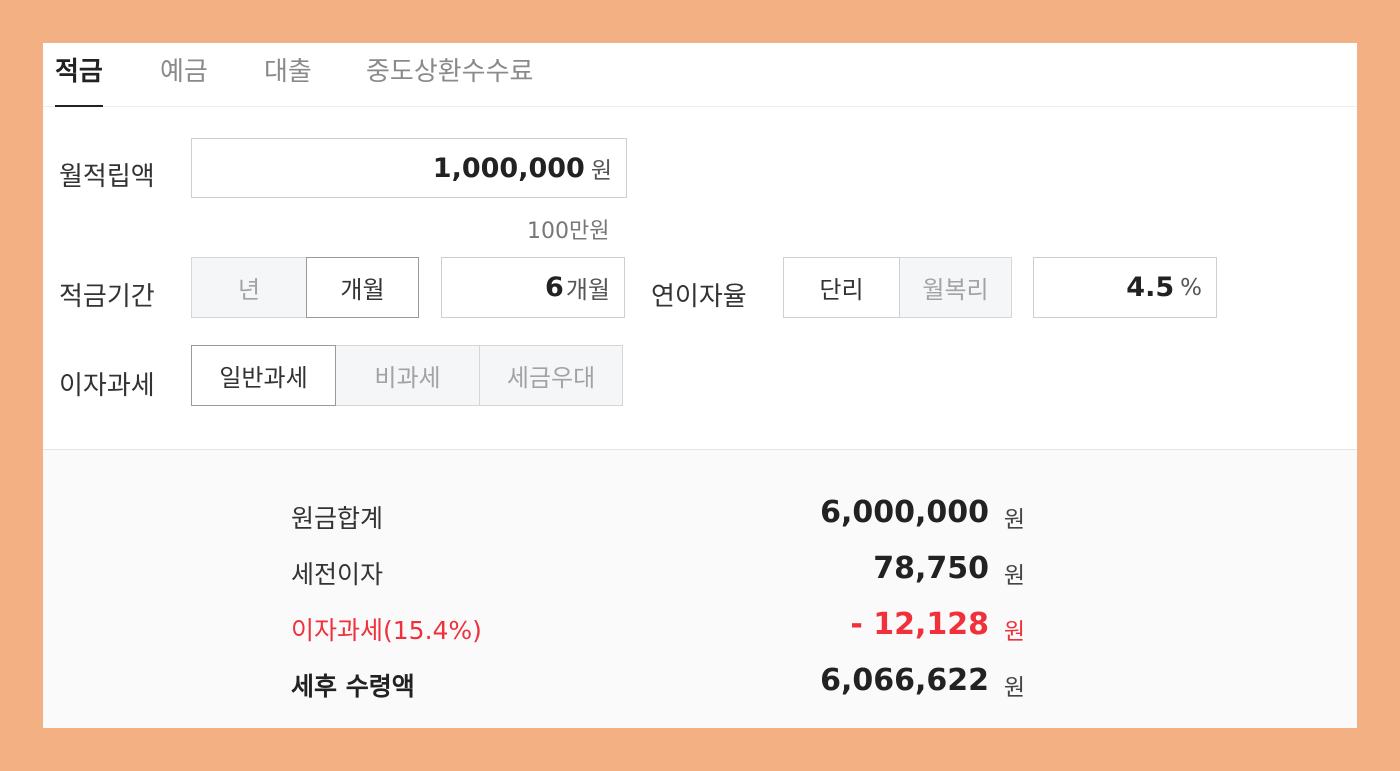  I want to click on result-value: 78,750, so click(931, 568).